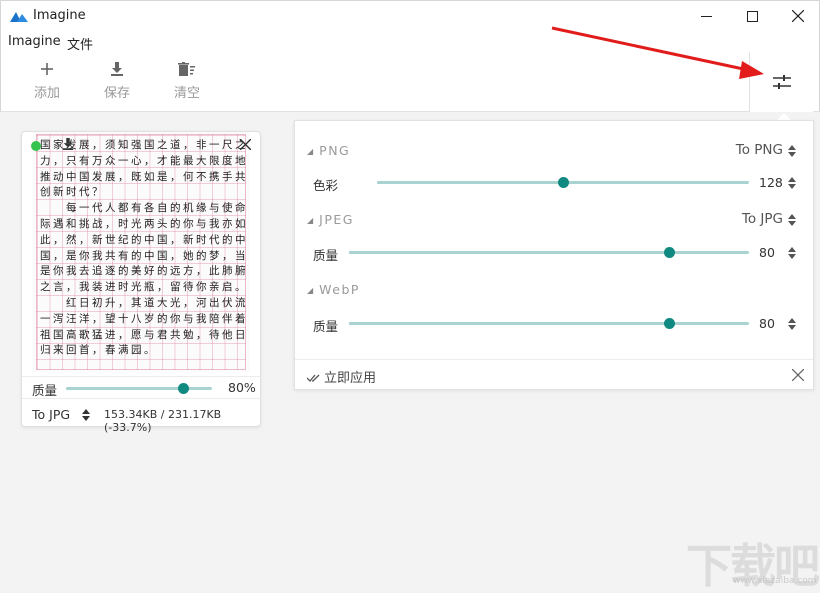 This screenshot has height=593, width=820. Describe the element at coordinates (144, 207) in the screenshot. I see `thumbnail-text-line: 每一代人都有各自的机缘与使命` at that location.